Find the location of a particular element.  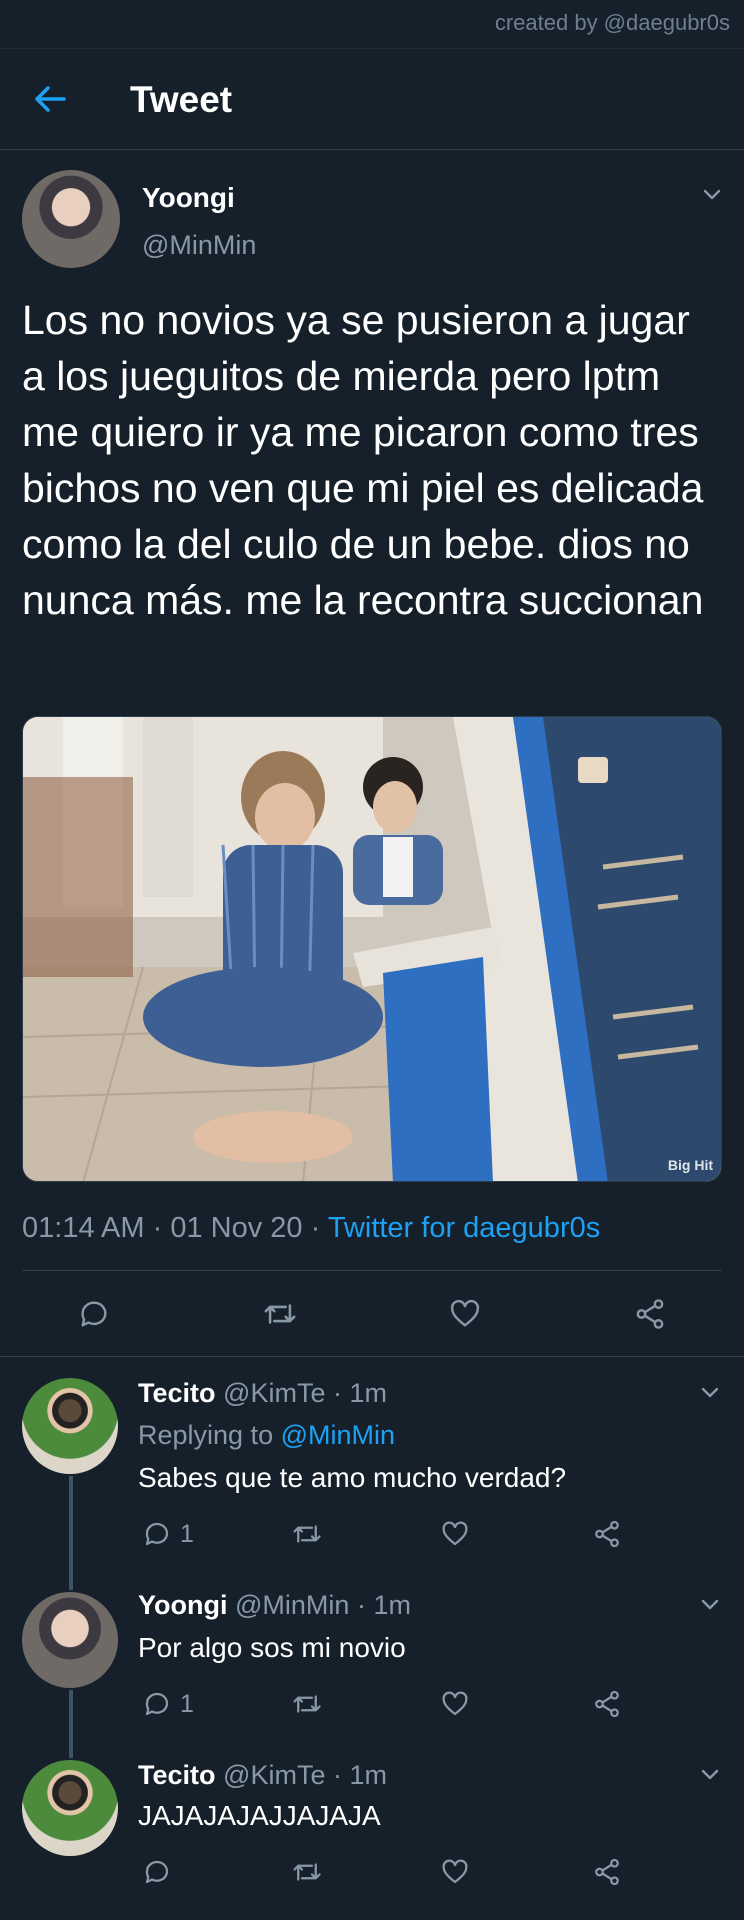

watermark-text: created by @daegubr0s is located at coordinates (612, 22).